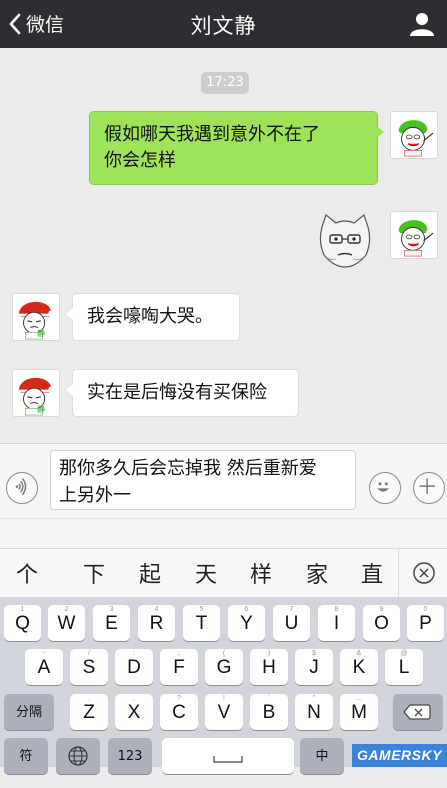 The height and width of the screenshot is (788, 447). Describe the element at coordinates (418, 712) in the screenshot. I see `delete-key` at that location.